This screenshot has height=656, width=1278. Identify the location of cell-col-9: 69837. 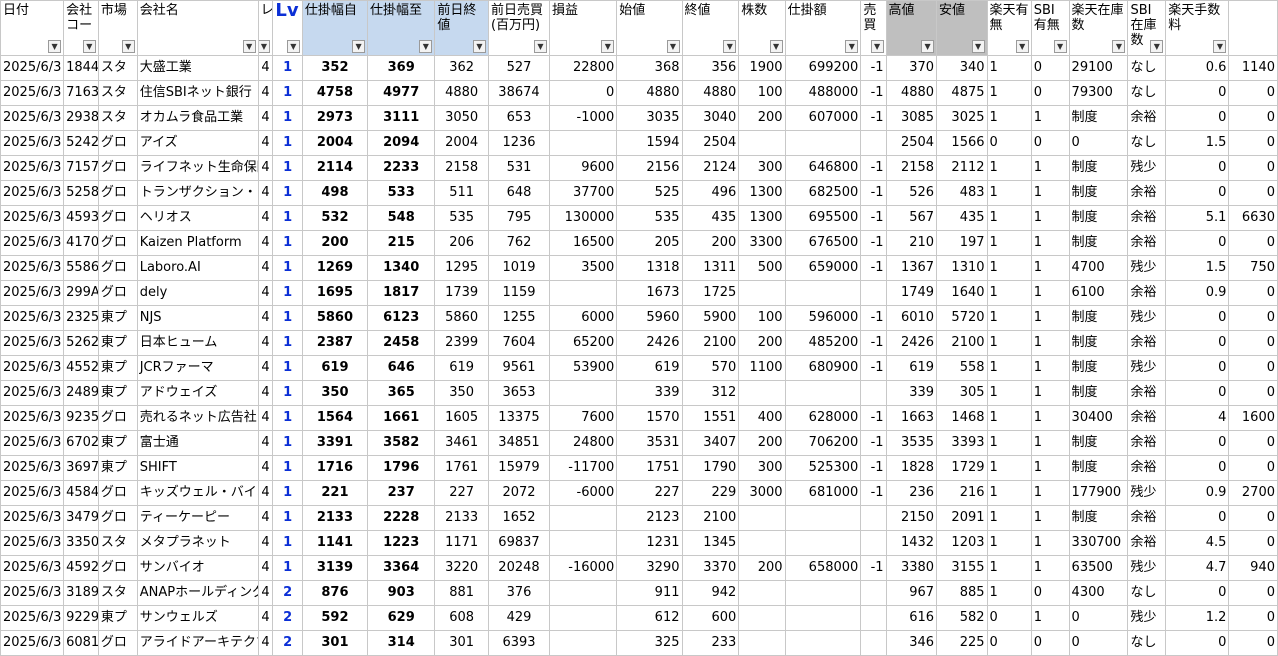
(518, 543).